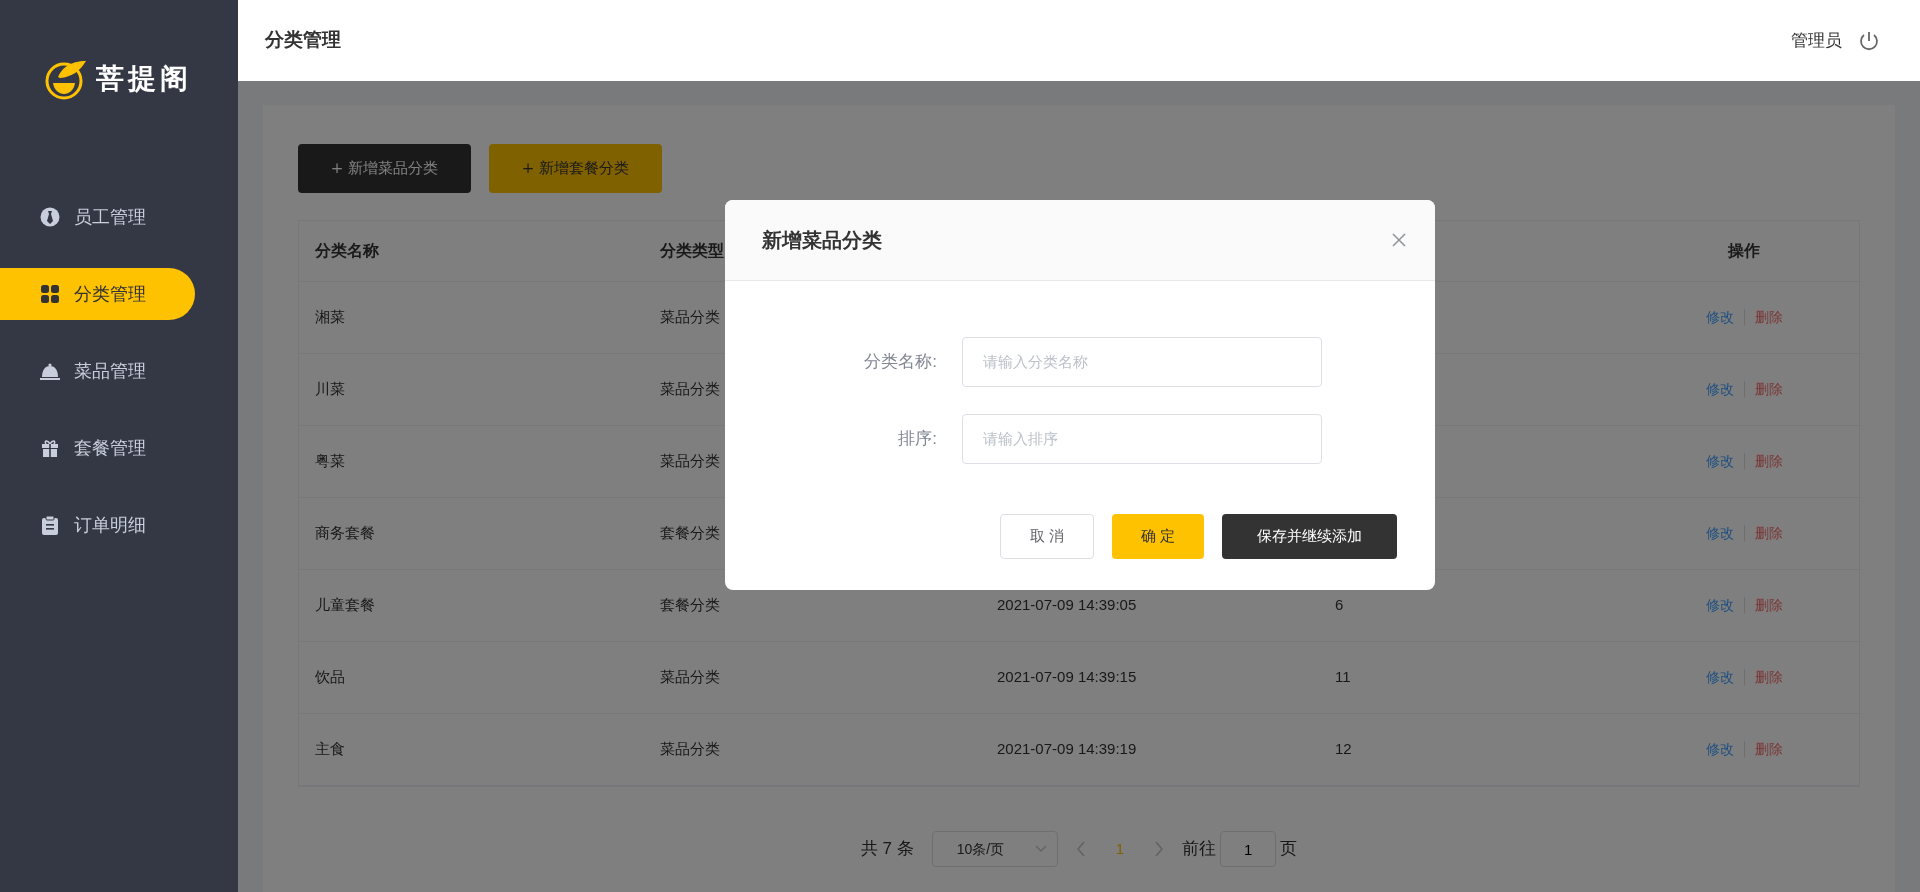  I want to click on table-cell: 12, so click(1343, 749).